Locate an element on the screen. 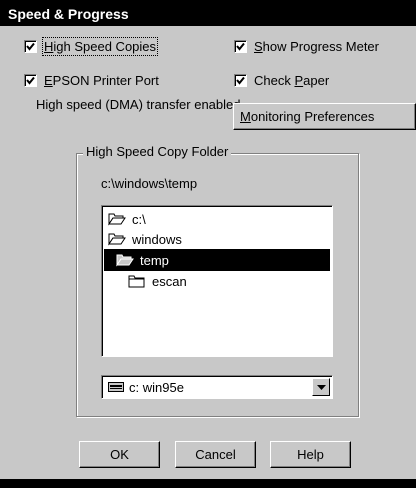 Image resolution: width=416 pixels, height=488 pixels. closed-folder-icon is located at coordinates (136, 281).